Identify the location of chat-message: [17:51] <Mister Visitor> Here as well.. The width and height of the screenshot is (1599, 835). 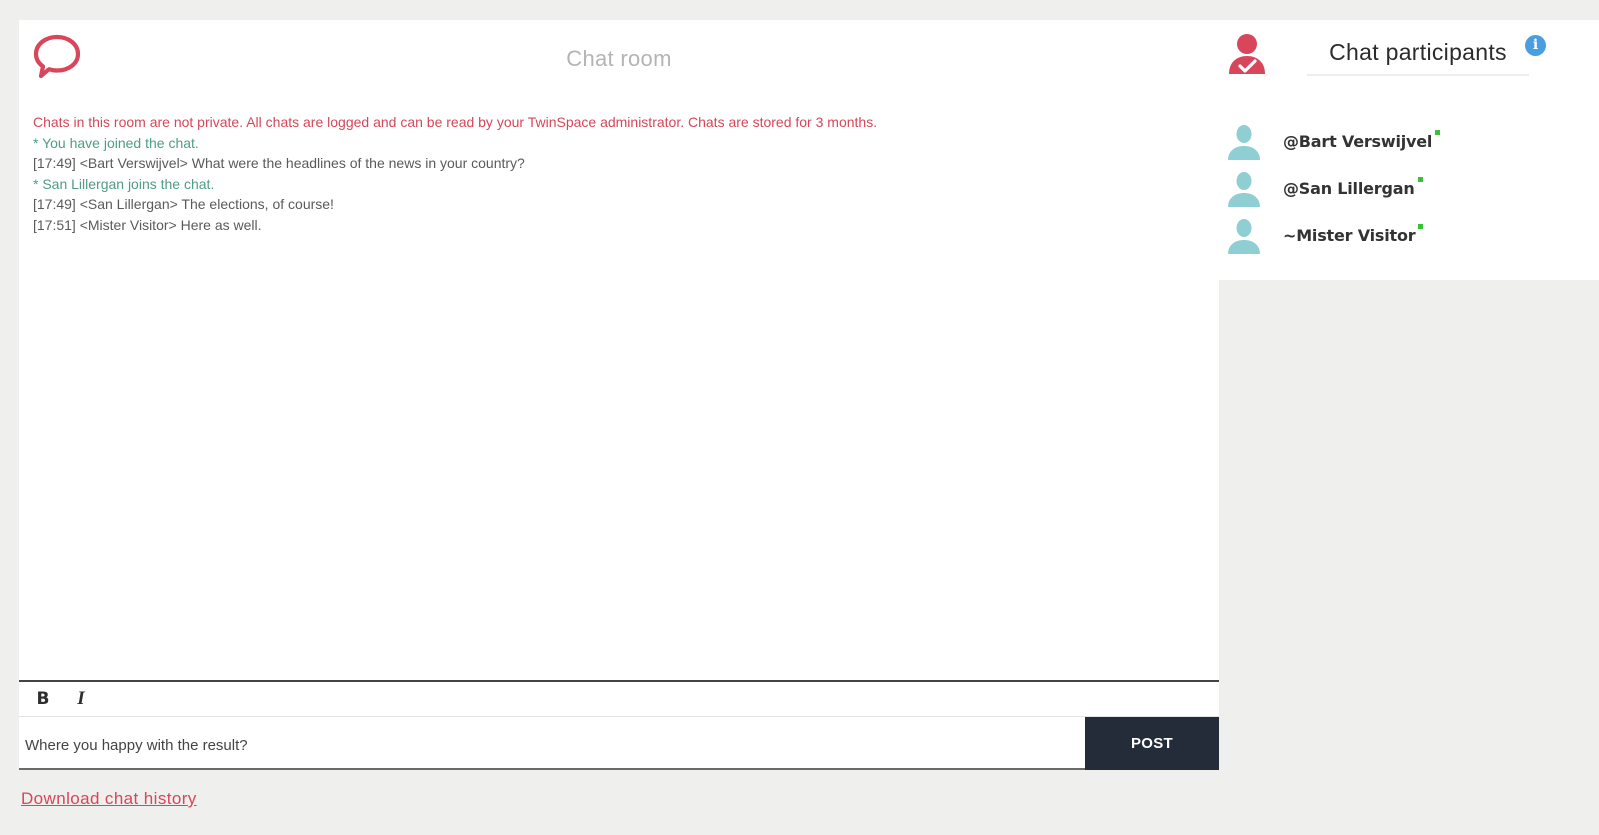
(147, 224).